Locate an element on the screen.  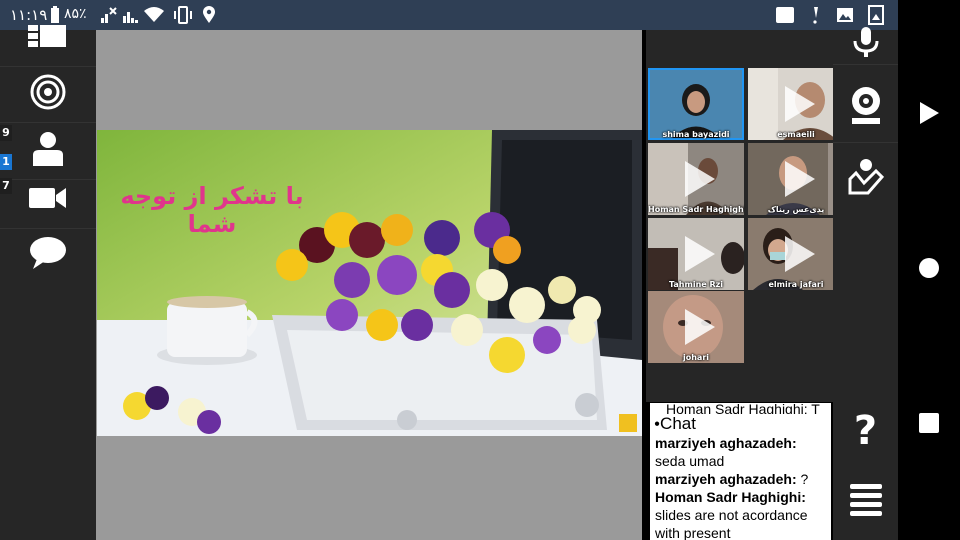
webcam-button is located at coordinates (865, 107).